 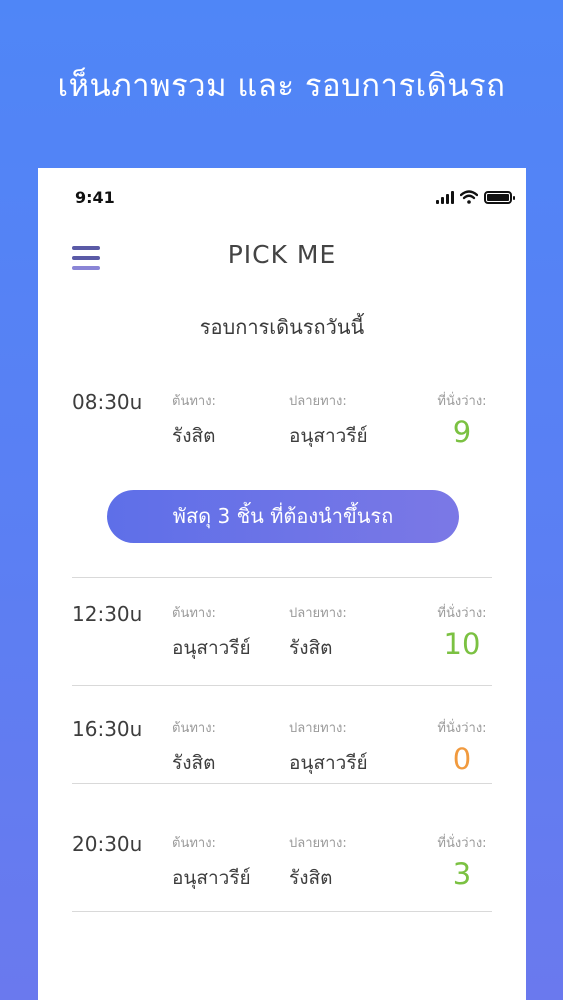 I want to click on app-title: PICK ME, so click(x=282, y=254).